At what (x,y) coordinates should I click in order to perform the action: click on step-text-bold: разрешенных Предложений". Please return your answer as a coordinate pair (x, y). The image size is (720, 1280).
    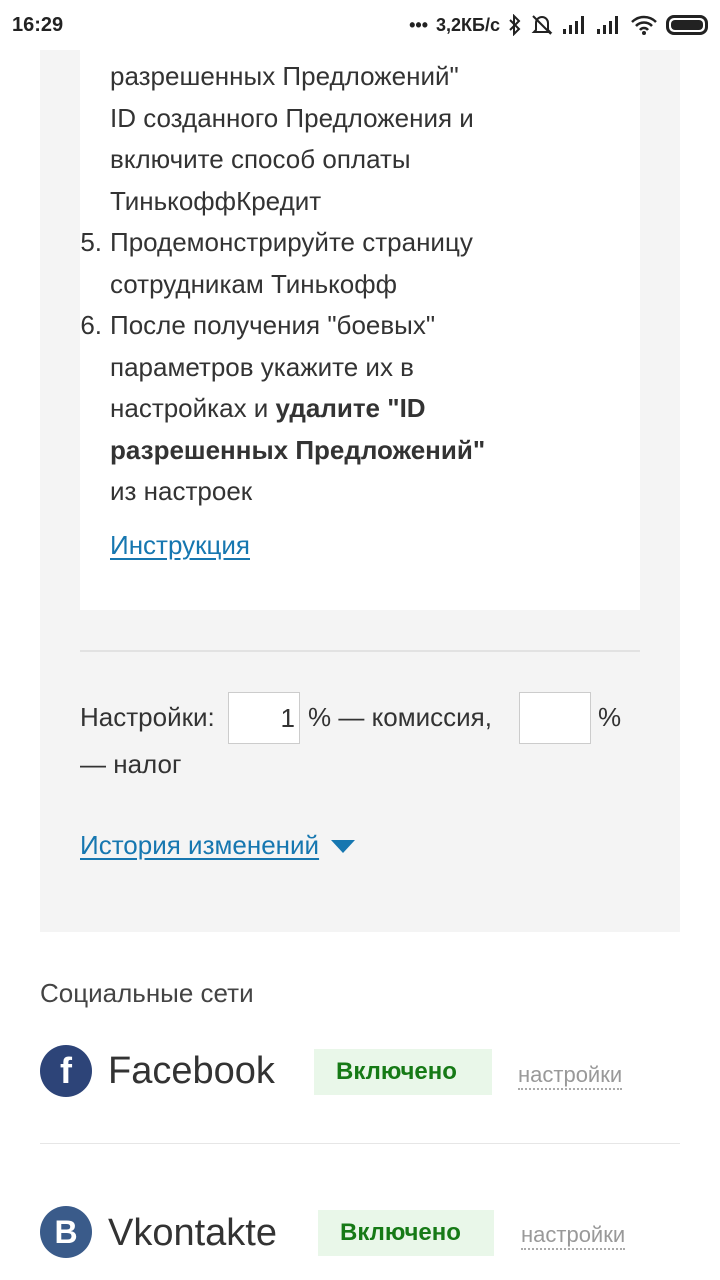
    Looking at the image, I should click on (298, 449).